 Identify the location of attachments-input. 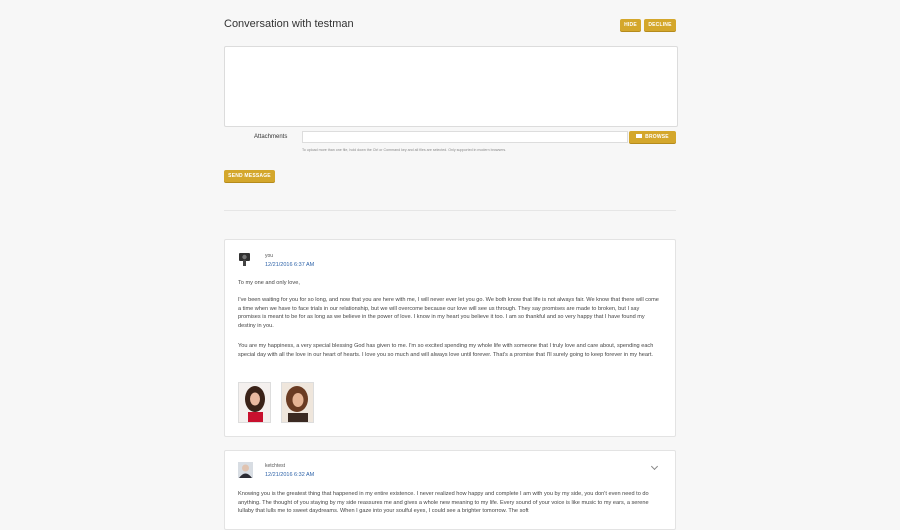
(465, 137).